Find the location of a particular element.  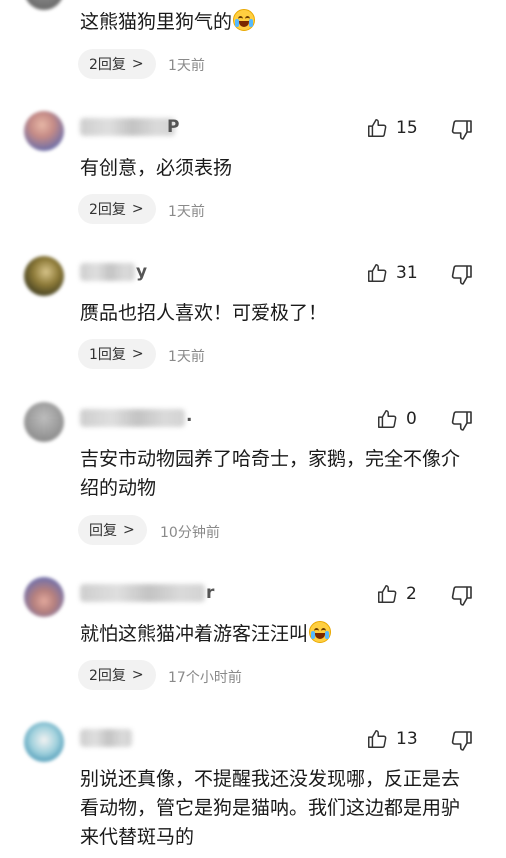

replies-button: 1回复 > is located at coordinates (117, 354).